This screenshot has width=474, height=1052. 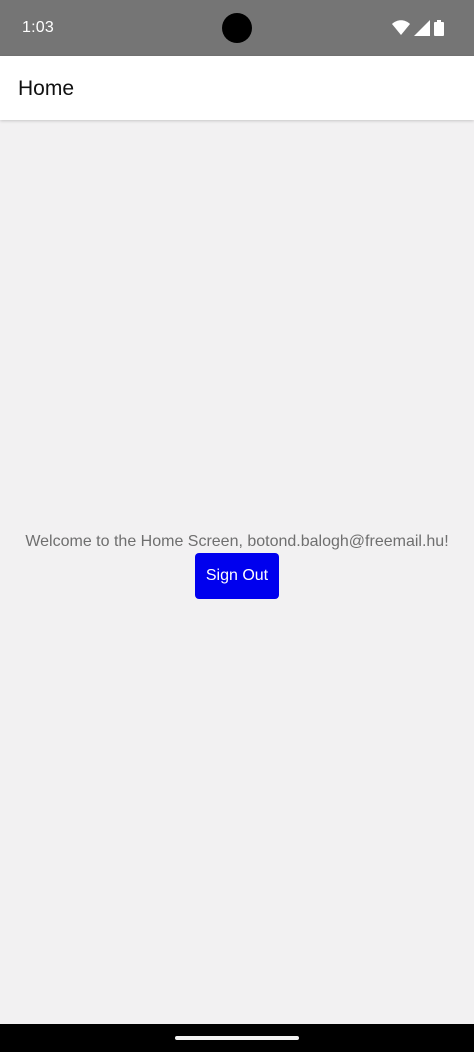 I want to click on sign-out-button: Sign Out, so click(x=237, y=576).